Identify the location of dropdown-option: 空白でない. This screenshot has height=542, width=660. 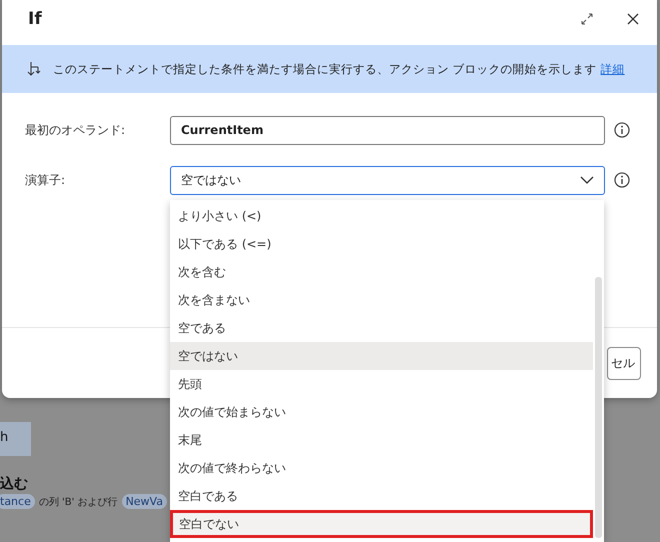
(381, 524).